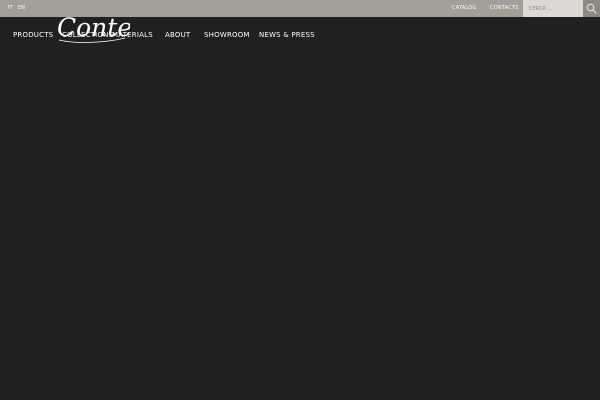 The height and width of the screenshot is (400, 600). I want to click on logo-wordmark: Conte, so click(93, 28).